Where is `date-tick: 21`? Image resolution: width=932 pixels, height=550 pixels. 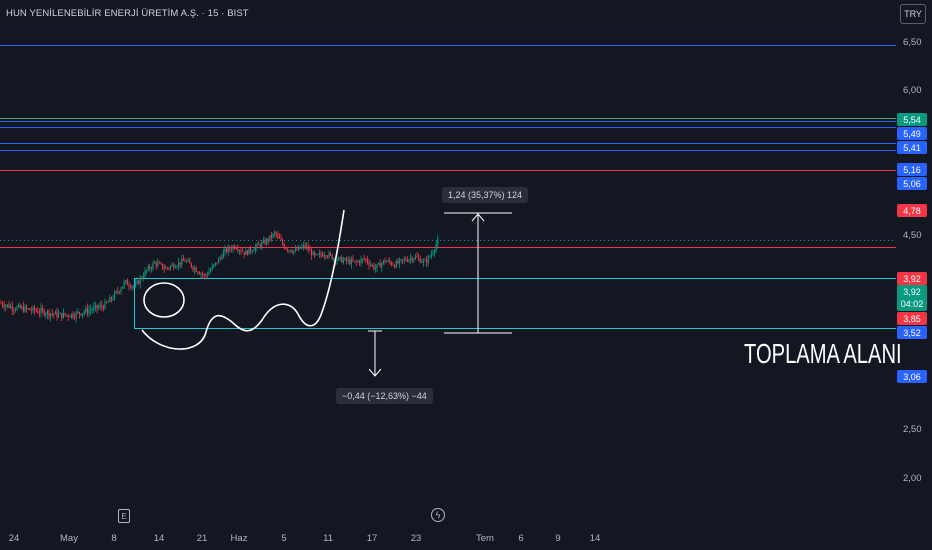
date-tick: 21 is located at coordinates (202, 538).